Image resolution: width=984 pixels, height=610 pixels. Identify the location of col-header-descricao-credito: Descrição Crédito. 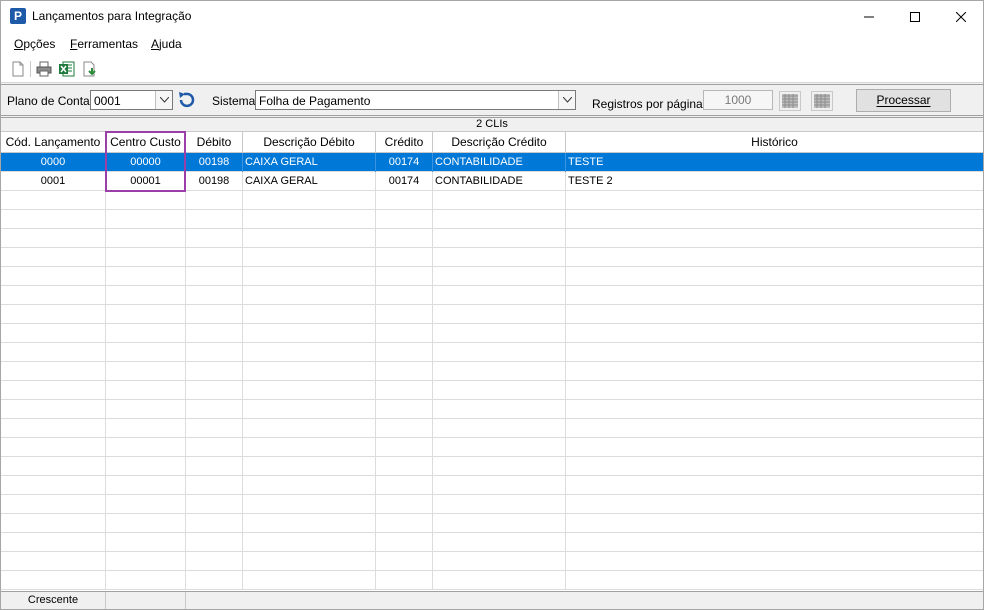
(499, 142).